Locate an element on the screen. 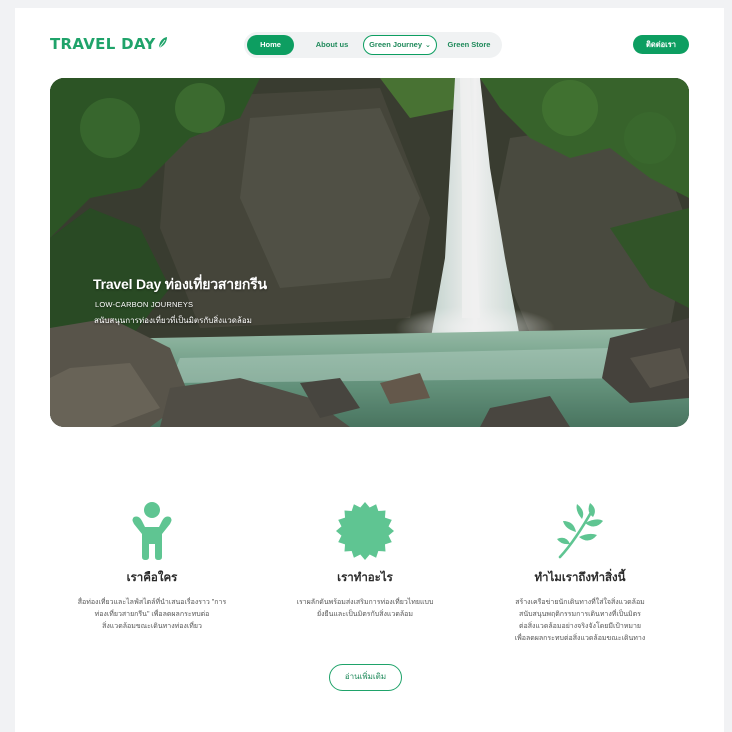  logo: TRAVEL DAY is located at coordinates (109, 44).